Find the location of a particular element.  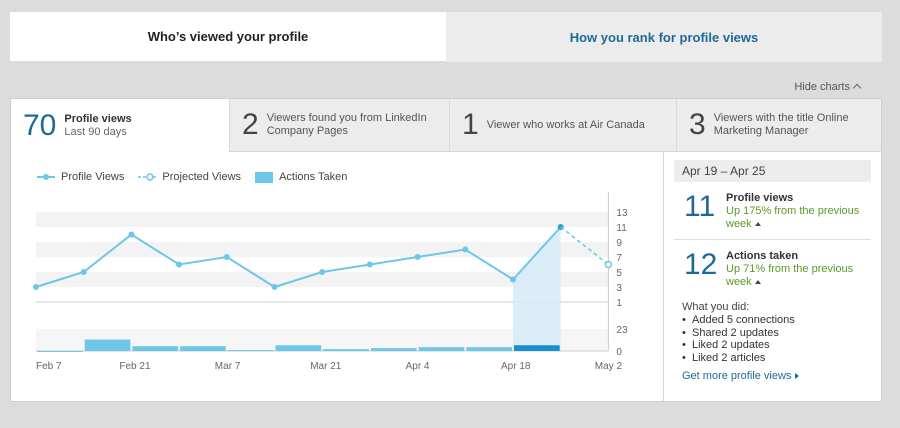

tab-how-you-rank: How you rank for profile views is located at coordinates (664, 37).